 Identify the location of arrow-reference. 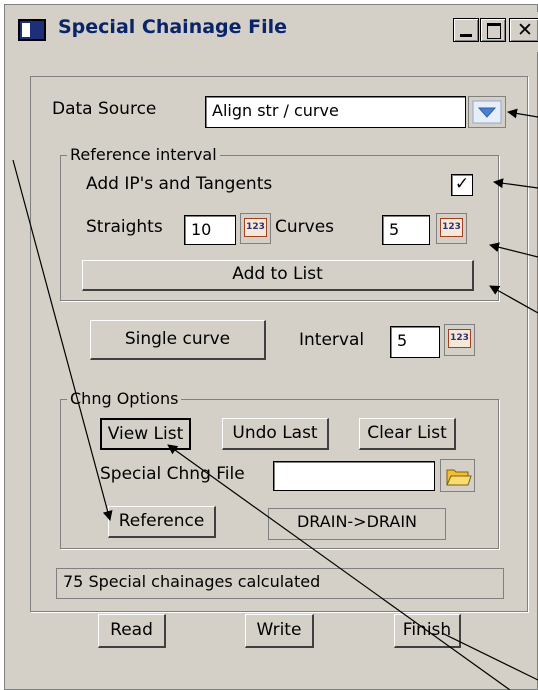
(62, 340).